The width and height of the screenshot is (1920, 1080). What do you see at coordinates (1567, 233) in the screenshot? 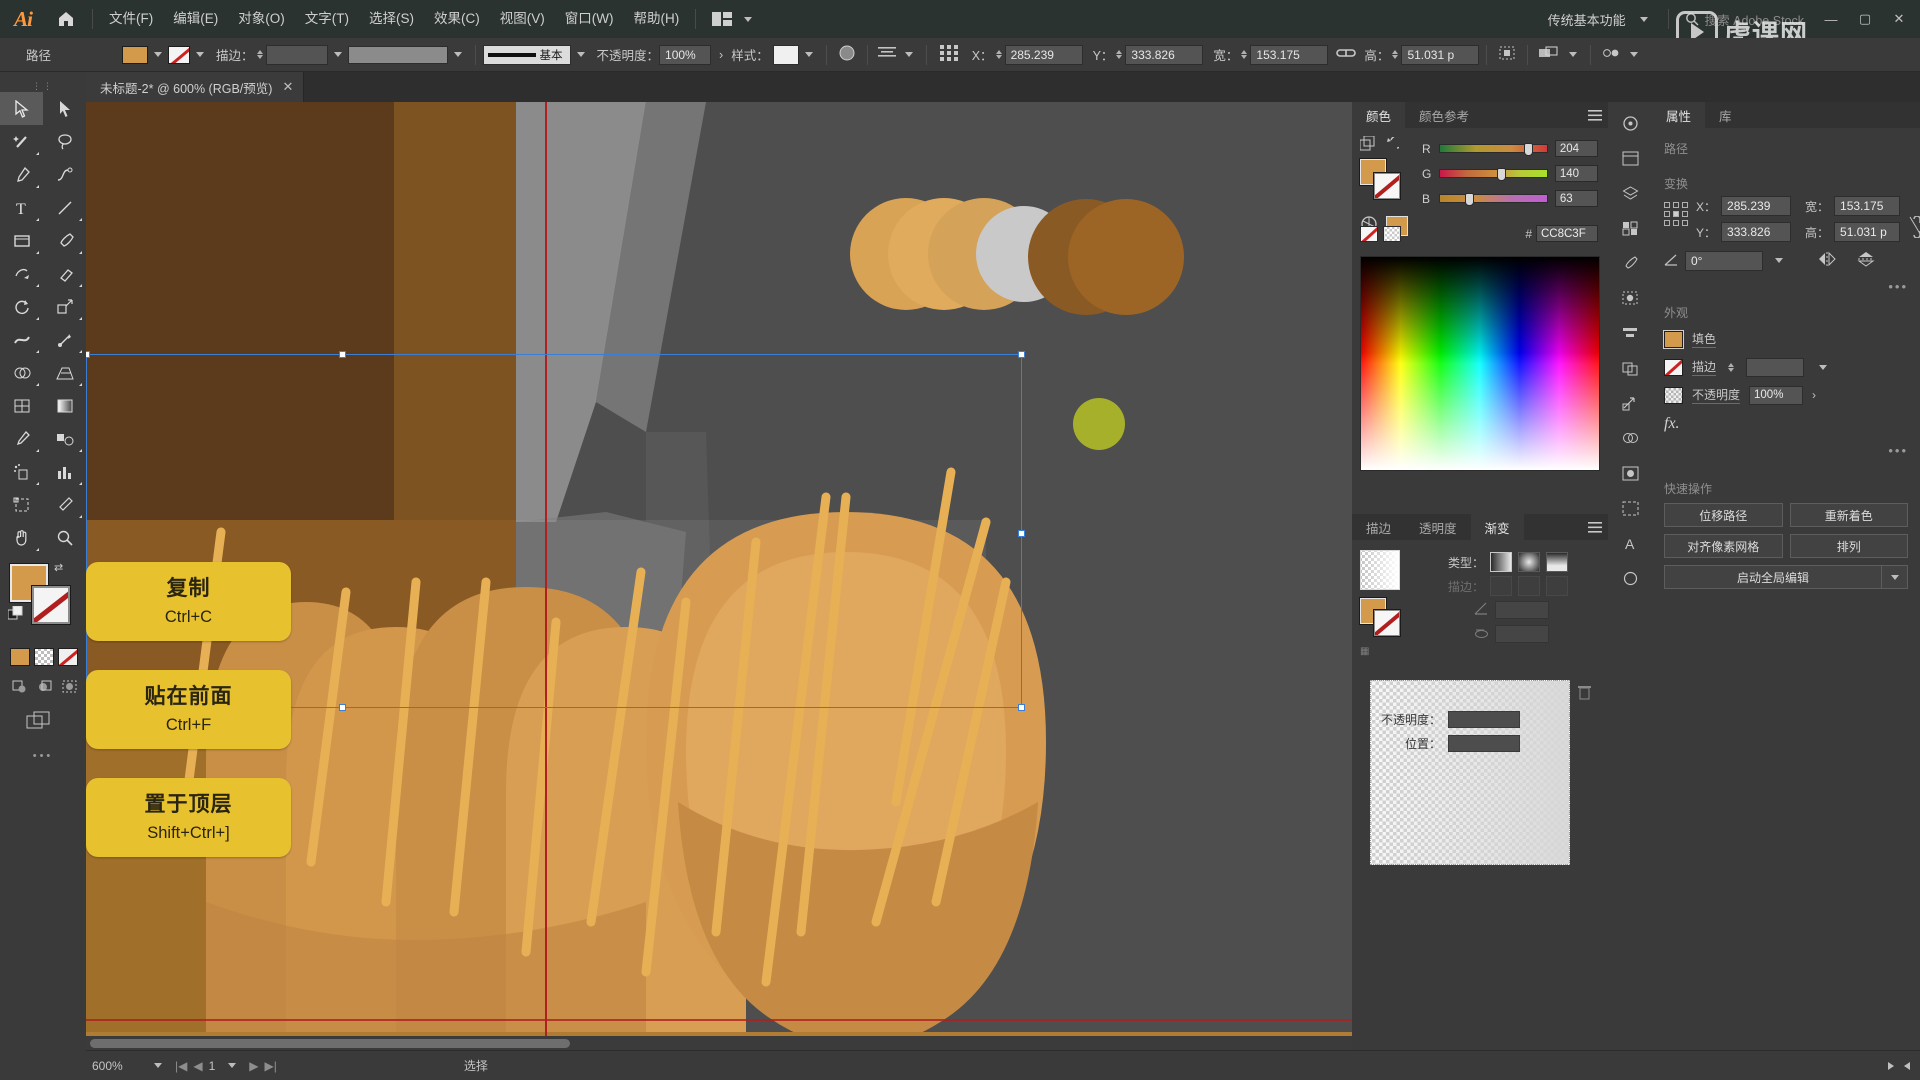
I see `hex-input: CC8C3F` at bounding box center [1567, 233].